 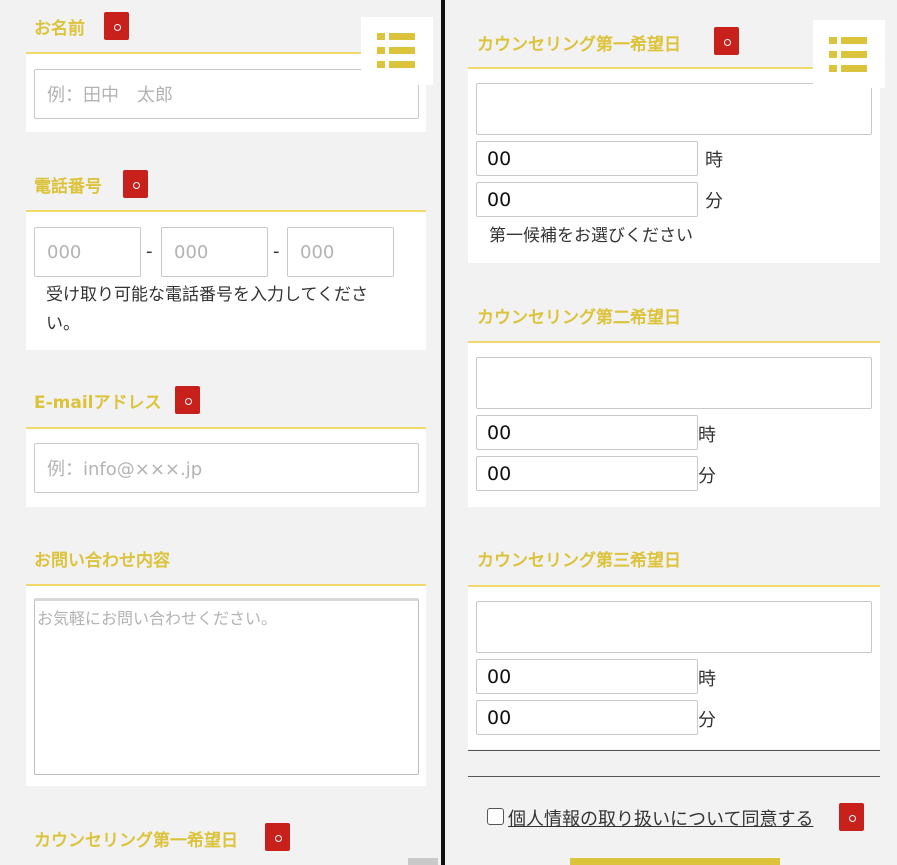 What do you see at coordinates (68, 187) in the screenshot?
I see `phone-label: 電話番号` at bounding box center [68, 187].